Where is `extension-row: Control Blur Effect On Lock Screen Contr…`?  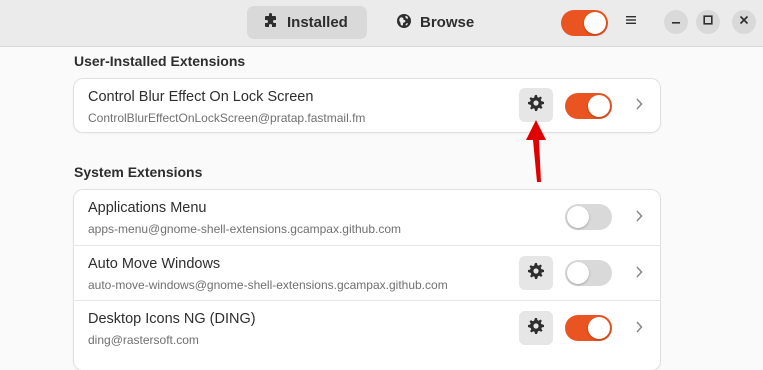 extension-row: Control Blur Effect On Lock Screen Contr… is located at coordinates (367, 105).